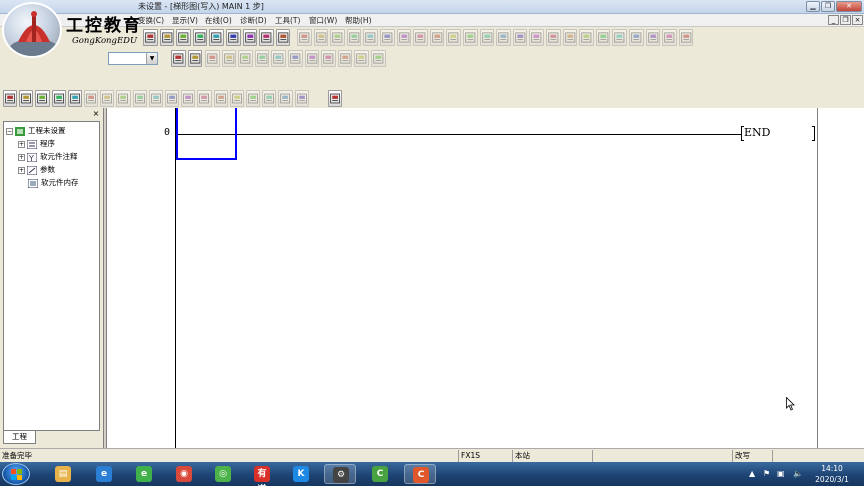 This screenshot has width=864, height=486. Describe the element at coordinates (63, 474) in the screenshot. I see `taskbar-file-explorer: ▤` at that location.